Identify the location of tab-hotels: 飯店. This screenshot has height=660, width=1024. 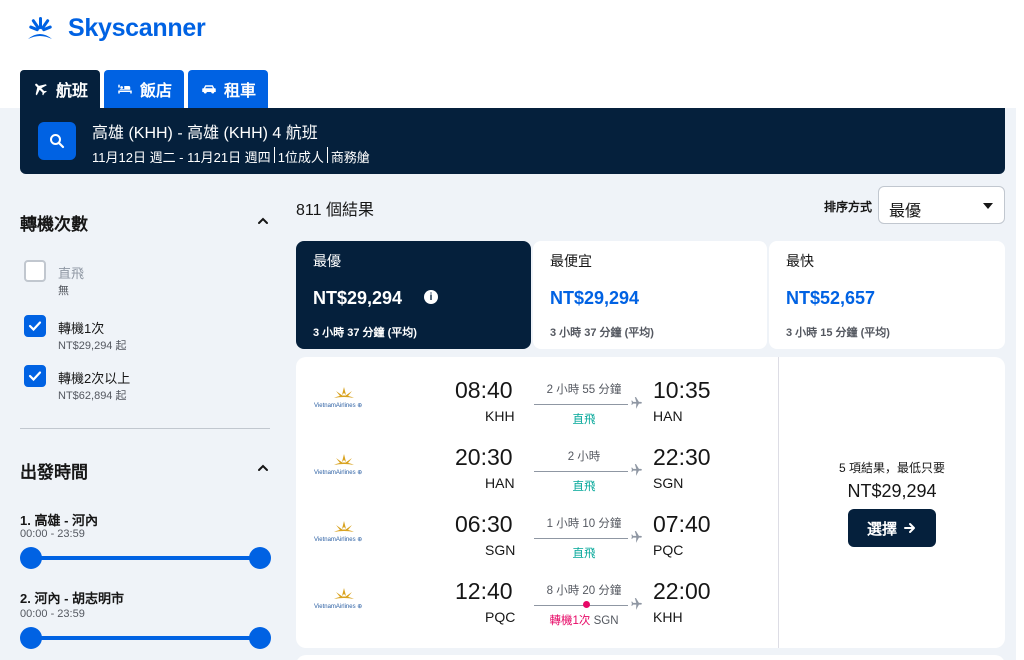
(144, 89).